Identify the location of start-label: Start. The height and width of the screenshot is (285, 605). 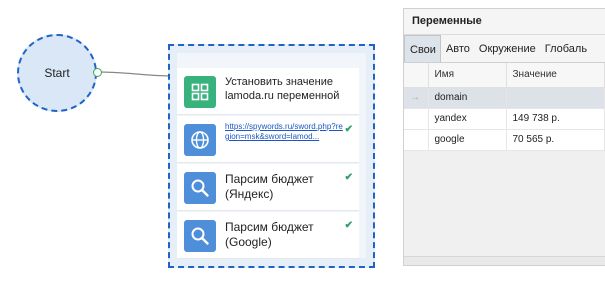
(57, 73).